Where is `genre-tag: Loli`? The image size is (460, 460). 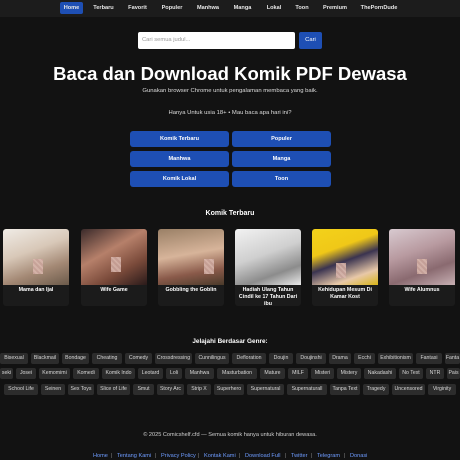 genre-tag: Loli is located at coordinates (174, 373).